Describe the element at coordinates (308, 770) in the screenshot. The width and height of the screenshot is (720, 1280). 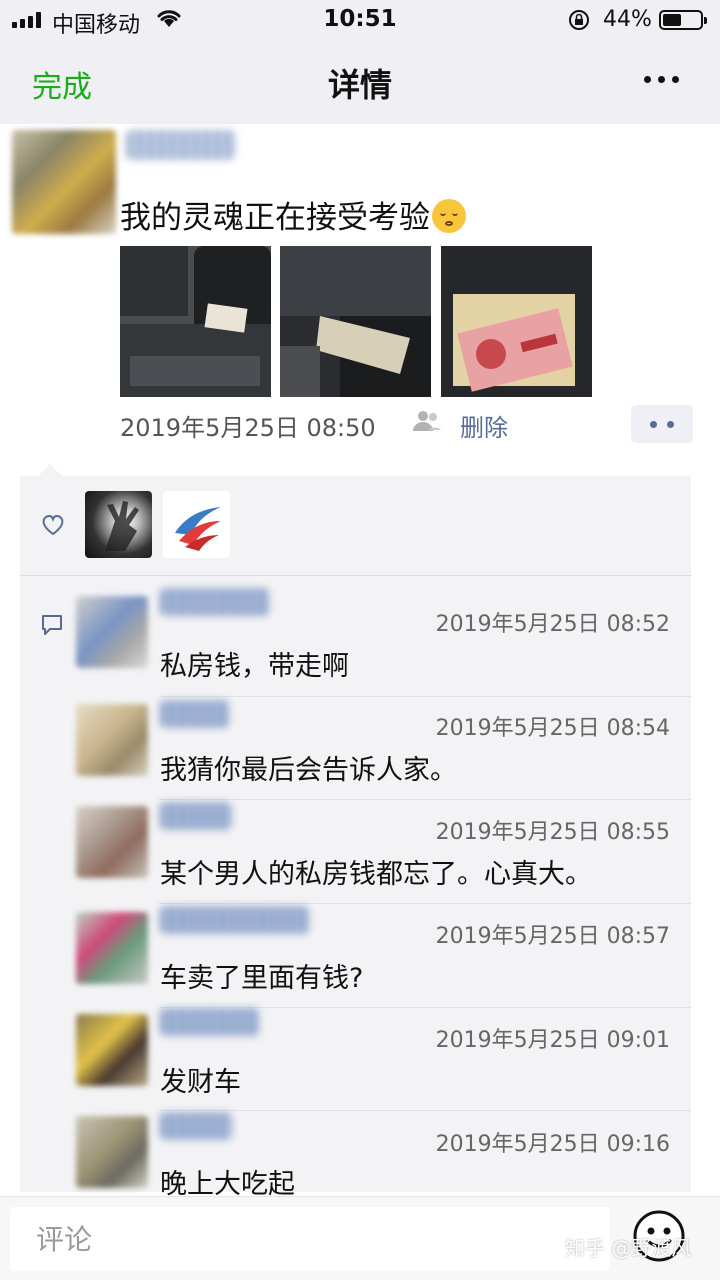
I see `comment-text: 我猜你最后会告诉人家。` at that location.